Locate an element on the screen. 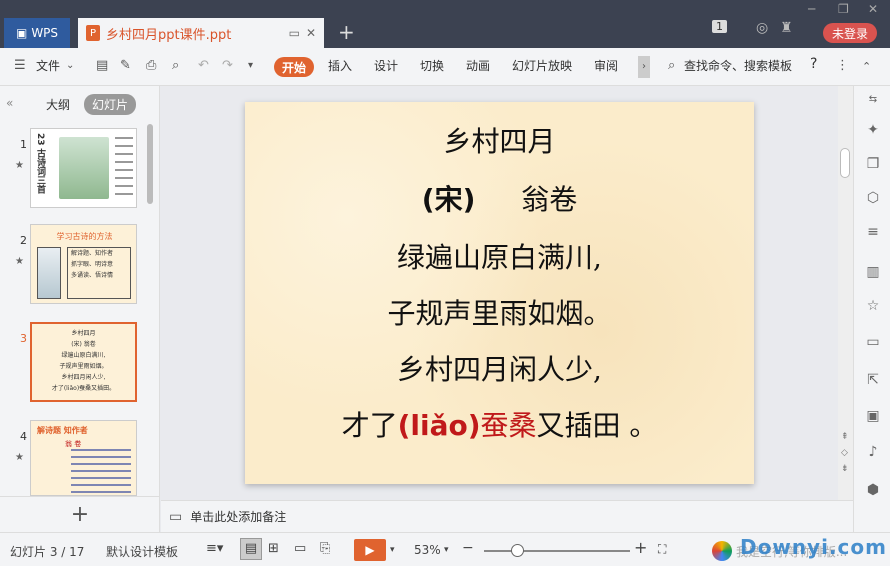  template-label: 默认设计模板 is located at coordinates (142, 551).